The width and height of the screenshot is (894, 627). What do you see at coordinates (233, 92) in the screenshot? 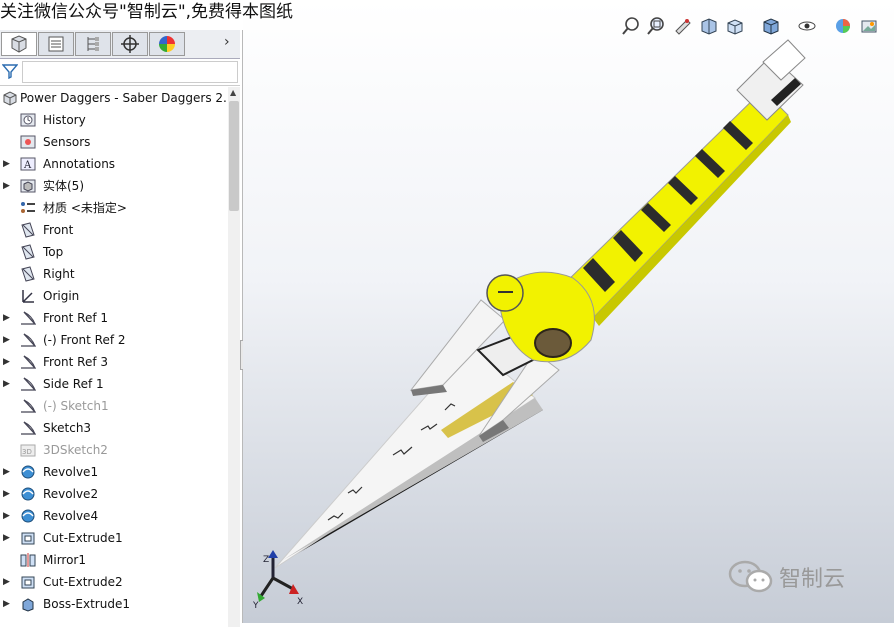
I see `scroll-up-arrow-icon: ▲` at bounding box center [233, 92].